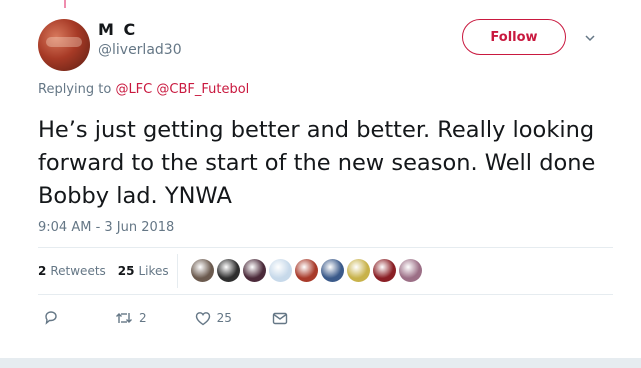 This screenshot has width=641, height=368. I want to click on tweet-stats: 2 Retweets 25 Likes, so click(103, 271).